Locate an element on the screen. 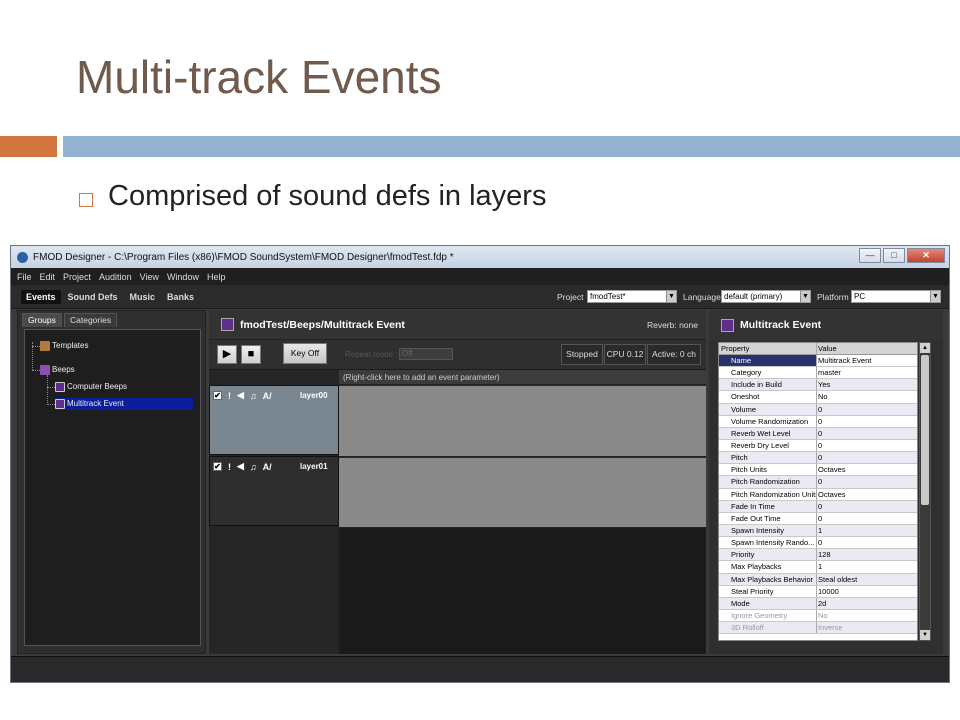 This screenshot has height=720, width=960. scroll-thumb is located at coordinates (925, 430).